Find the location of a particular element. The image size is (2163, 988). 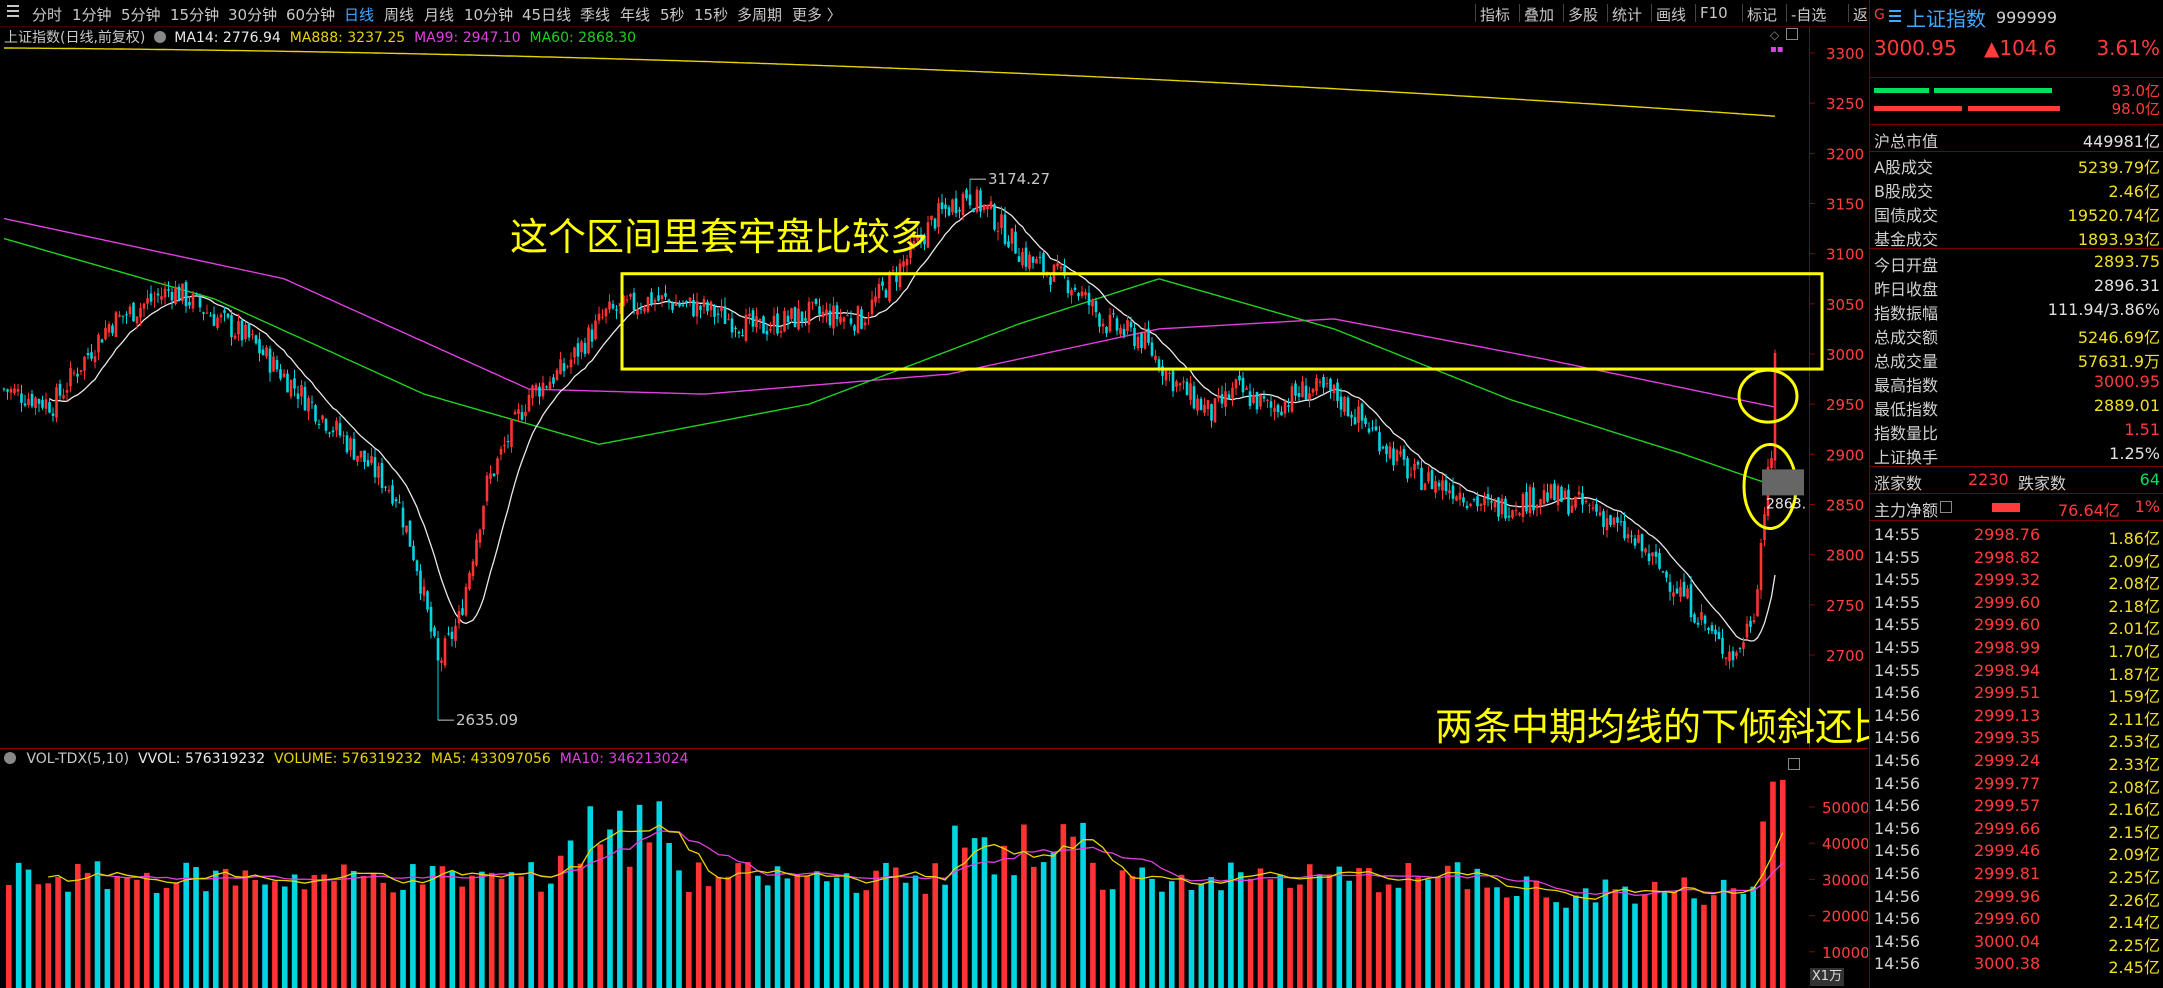

tick-volume: 2.01亿 is located at coordinates (2134, 629).